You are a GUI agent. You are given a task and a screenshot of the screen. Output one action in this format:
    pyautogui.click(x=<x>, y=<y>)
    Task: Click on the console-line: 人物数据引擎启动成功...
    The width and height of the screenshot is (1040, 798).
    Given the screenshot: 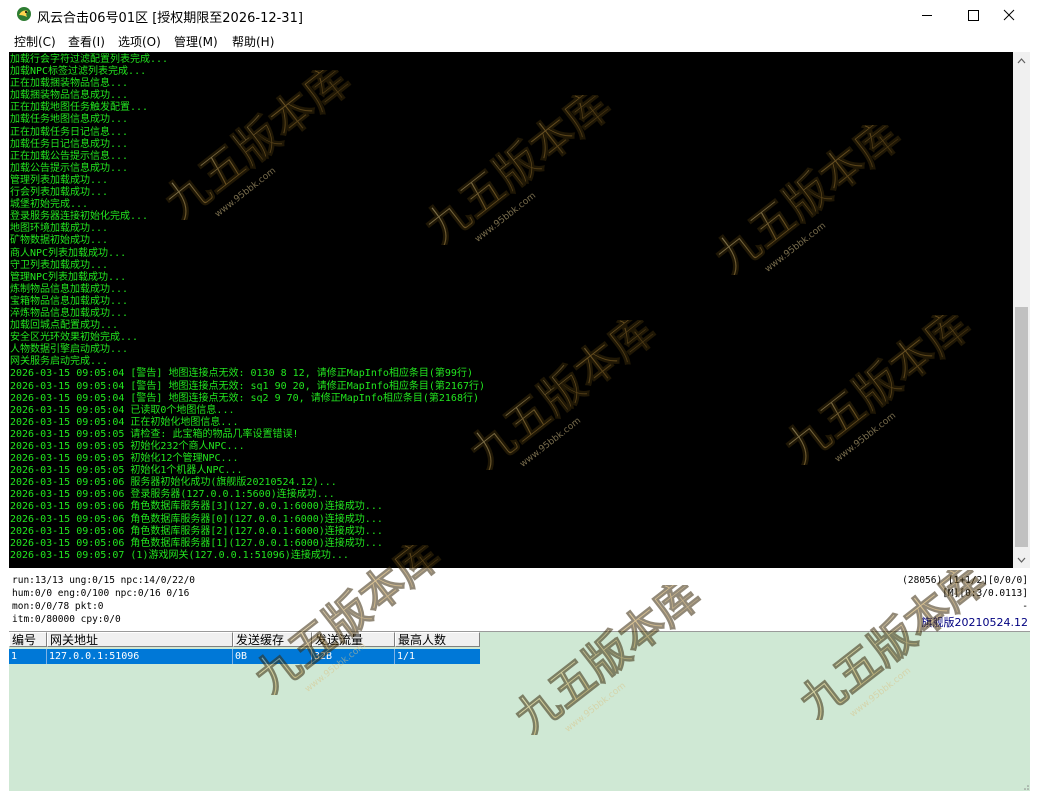 What is the action you would take?
    pyautogui.click(x=69, y=350)
    